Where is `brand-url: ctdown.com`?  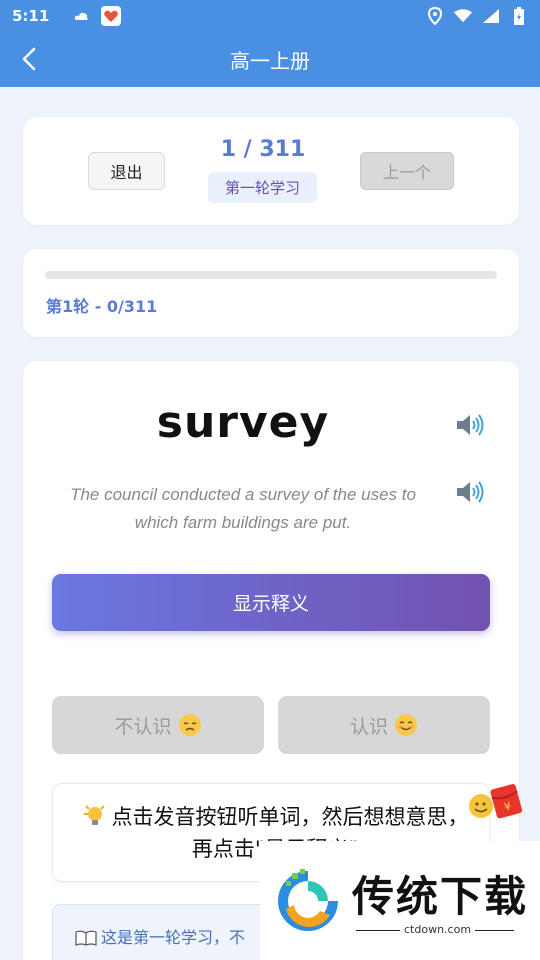 brand-url: ctdown.com is located at coordinates (438, 929).